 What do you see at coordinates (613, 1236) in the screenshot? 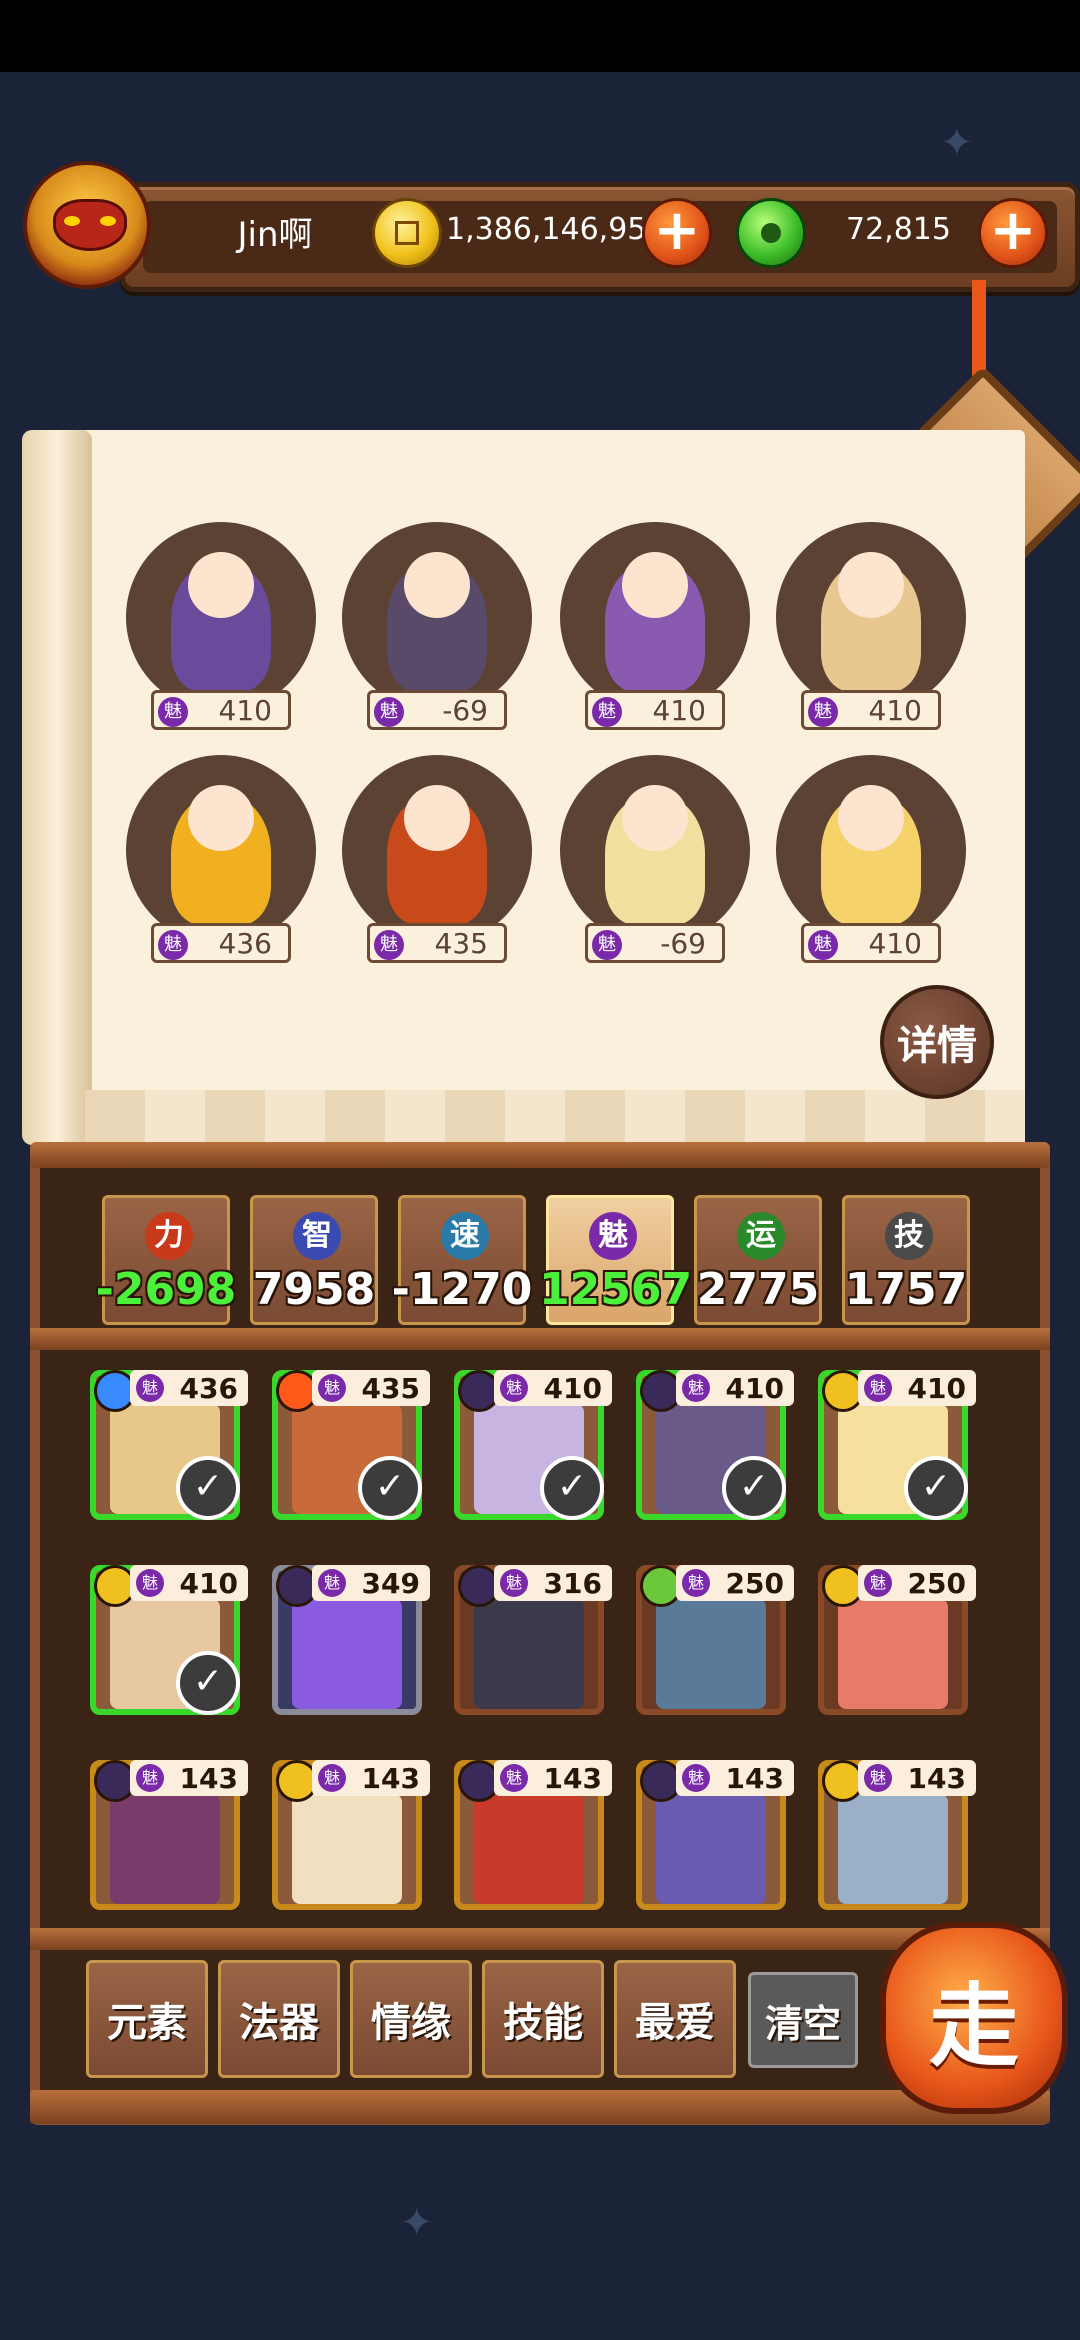
I see `stat-icon: 魅` at bounding box center [613, 1236].